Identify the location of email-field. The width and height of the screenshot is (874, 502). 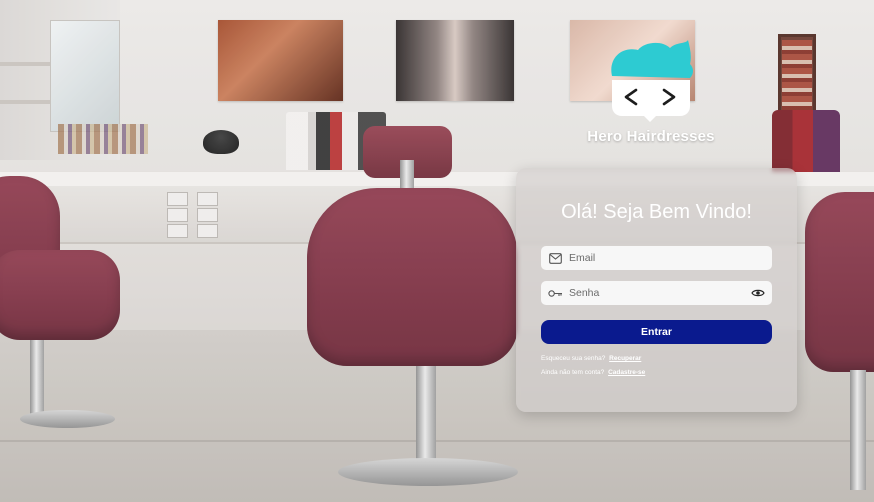
(656, 258).